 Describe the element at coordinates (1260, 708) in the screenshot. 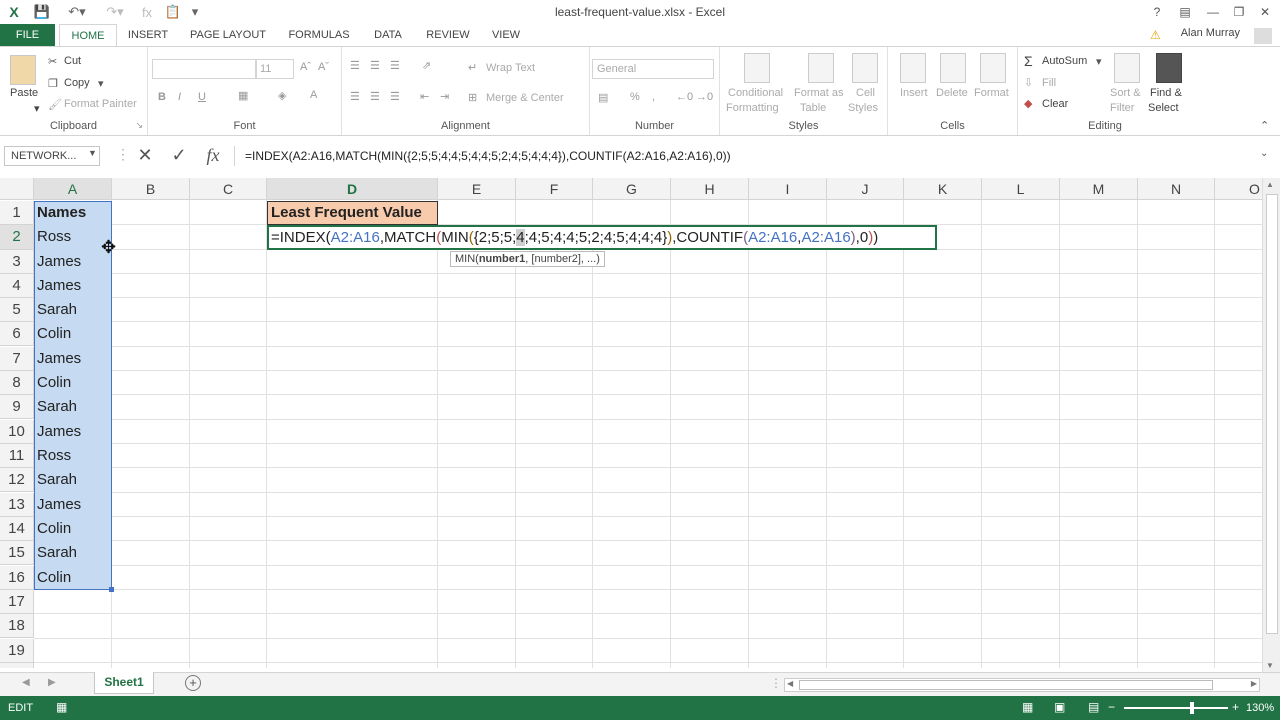

I see `zoom-level: 130%` at that location.